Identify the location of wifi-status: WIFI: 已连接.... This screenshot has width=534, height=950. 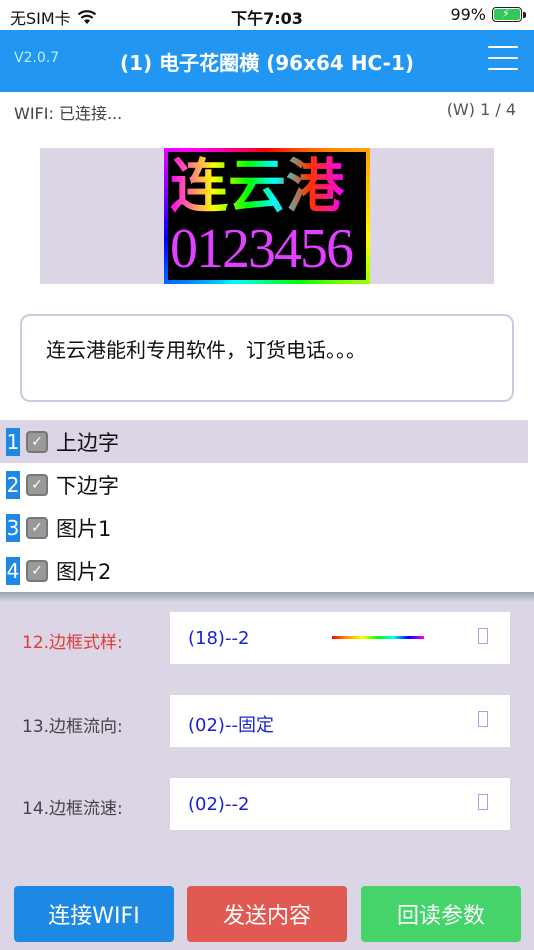
(68, 113).